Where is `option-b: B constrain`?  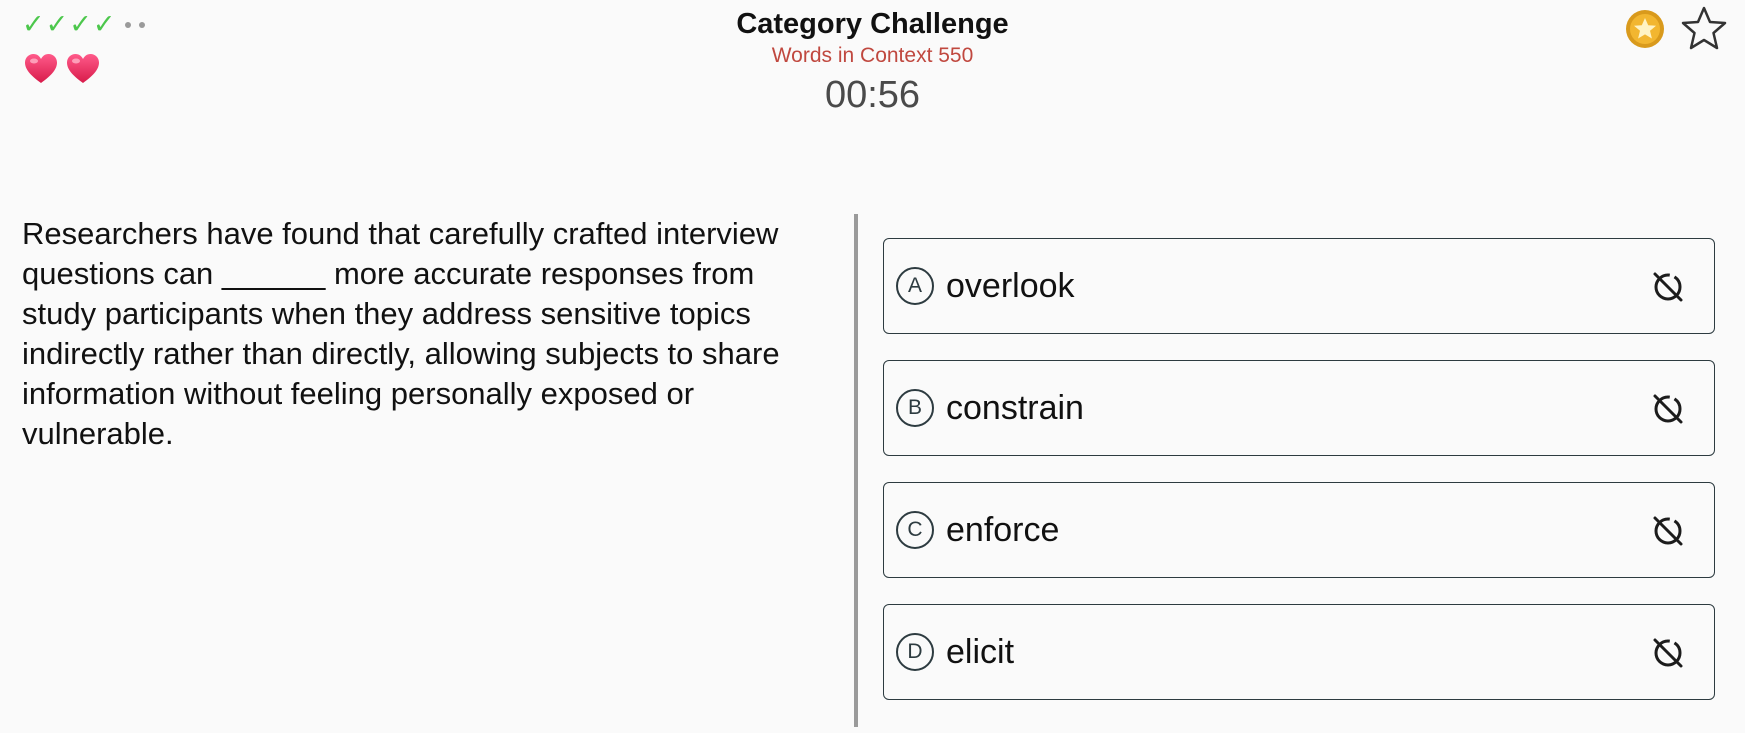
option-b: B constrain is located at coordinates (1299, 408).